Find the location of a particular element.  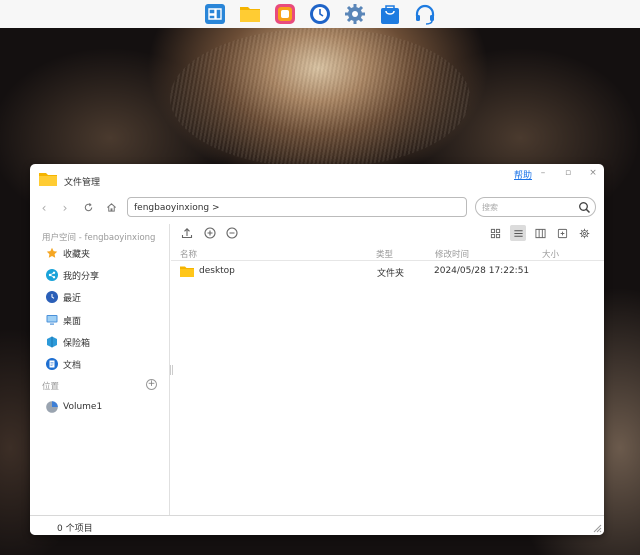

sidebar-item-documents: 文档 is located at coordinates (63, 364).